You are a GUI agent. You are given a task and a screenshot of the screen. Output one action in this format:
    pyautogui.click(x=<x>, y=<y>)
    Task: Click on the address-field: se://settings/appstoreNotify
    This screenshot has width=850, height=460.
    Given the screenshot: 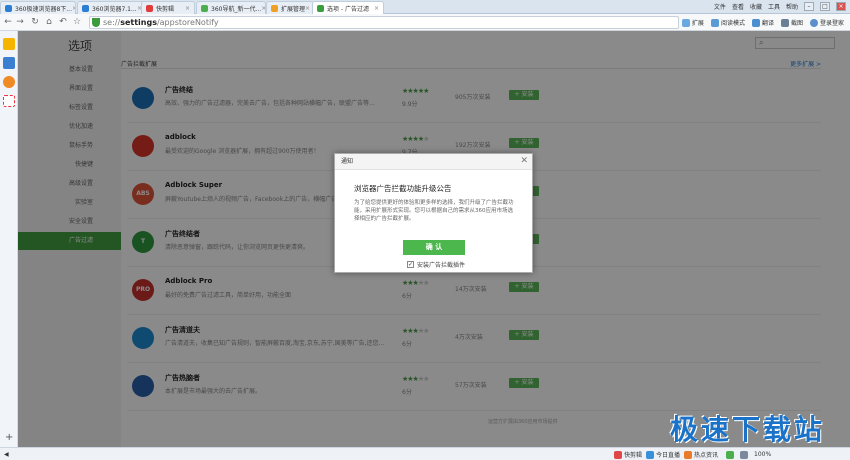 What is the action you would take?
    pyautogui.click(x=384, y=22)
    